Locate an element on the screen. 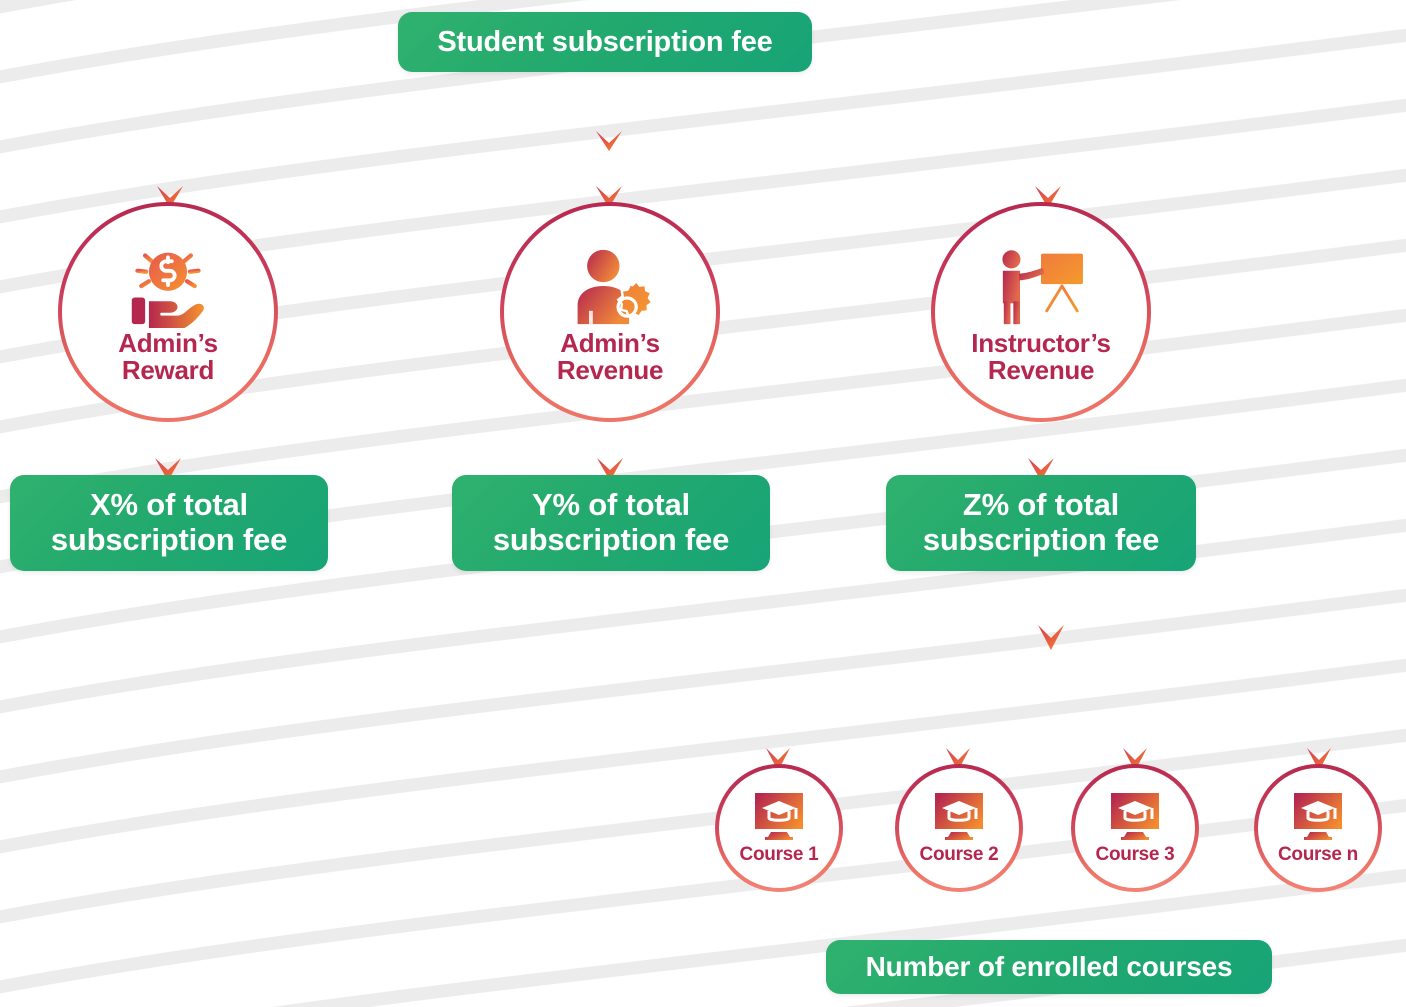  node-admin-reward: Admin’s Reward is located at coordinates (168, 312).